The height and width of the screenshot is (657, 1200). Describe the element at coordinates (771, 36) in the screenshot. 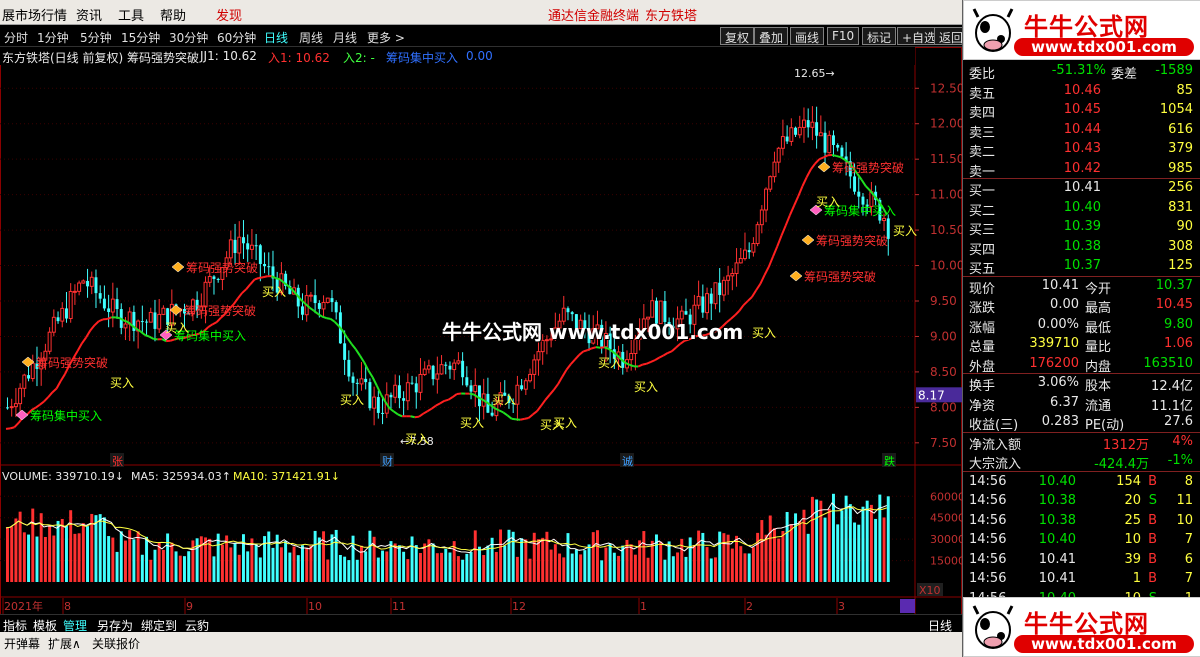

I see `btn-overlay: 叠加` at that location.